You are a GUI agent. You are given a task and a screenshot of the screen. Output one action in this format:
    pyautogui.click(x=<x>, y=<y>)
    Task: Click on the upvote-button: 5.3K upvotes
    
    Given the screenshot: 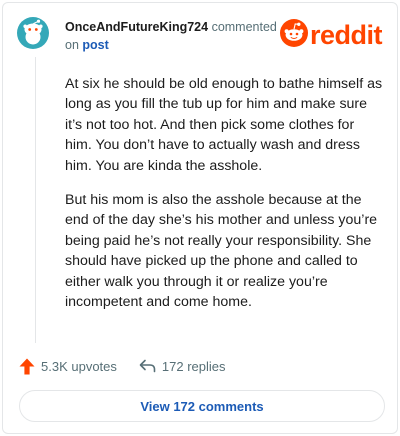 What is the action you would take?
    pyautogui.click(x=68, y=366)
    